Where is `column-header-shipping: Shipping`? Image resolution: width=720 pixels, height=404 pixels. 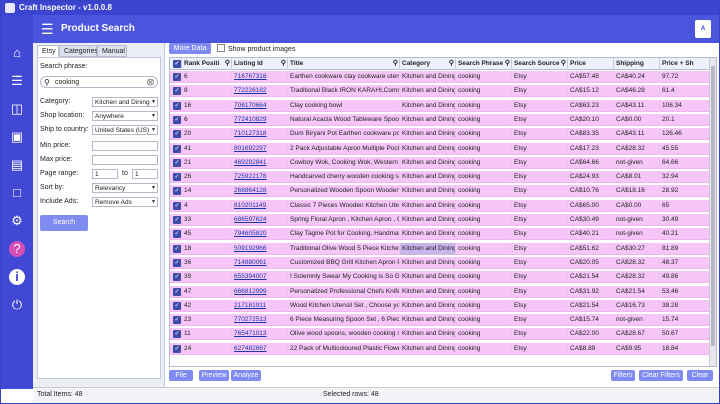
column-header-shipping: Shipping is located at coordinates (637, 64).